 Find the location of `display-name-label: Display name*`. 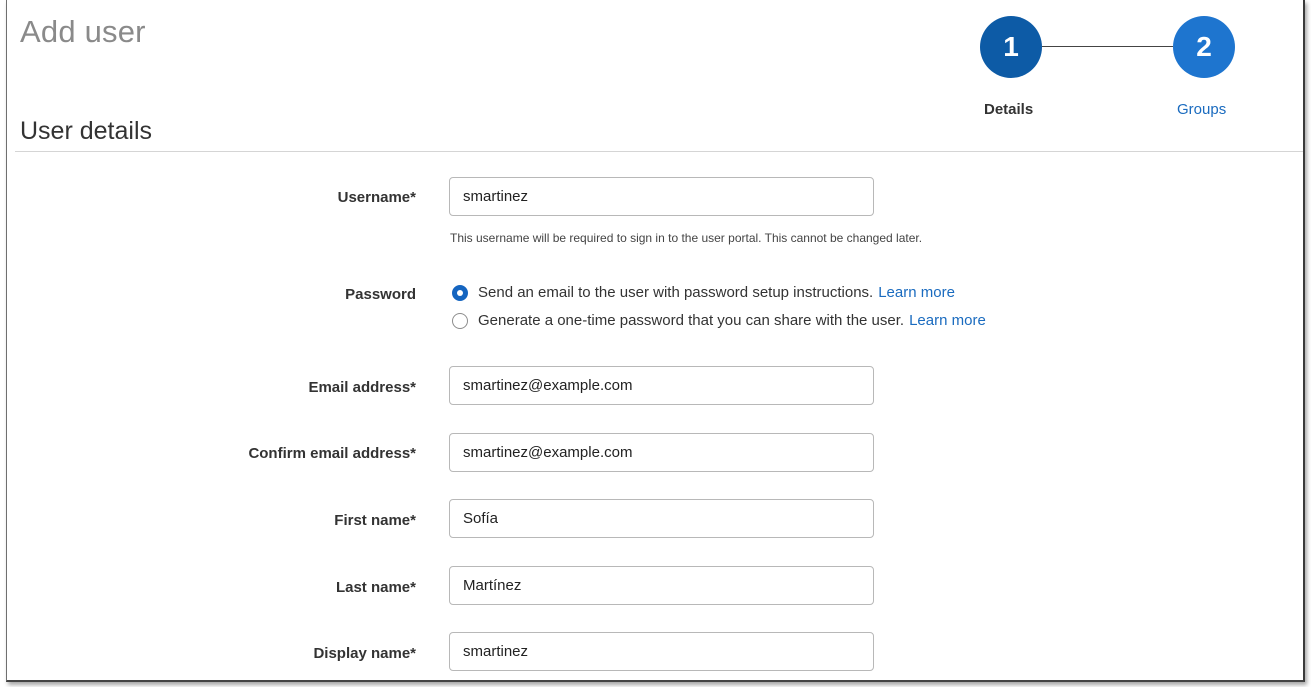

display-name-label: Display name* is located at coordinates (364, 653).